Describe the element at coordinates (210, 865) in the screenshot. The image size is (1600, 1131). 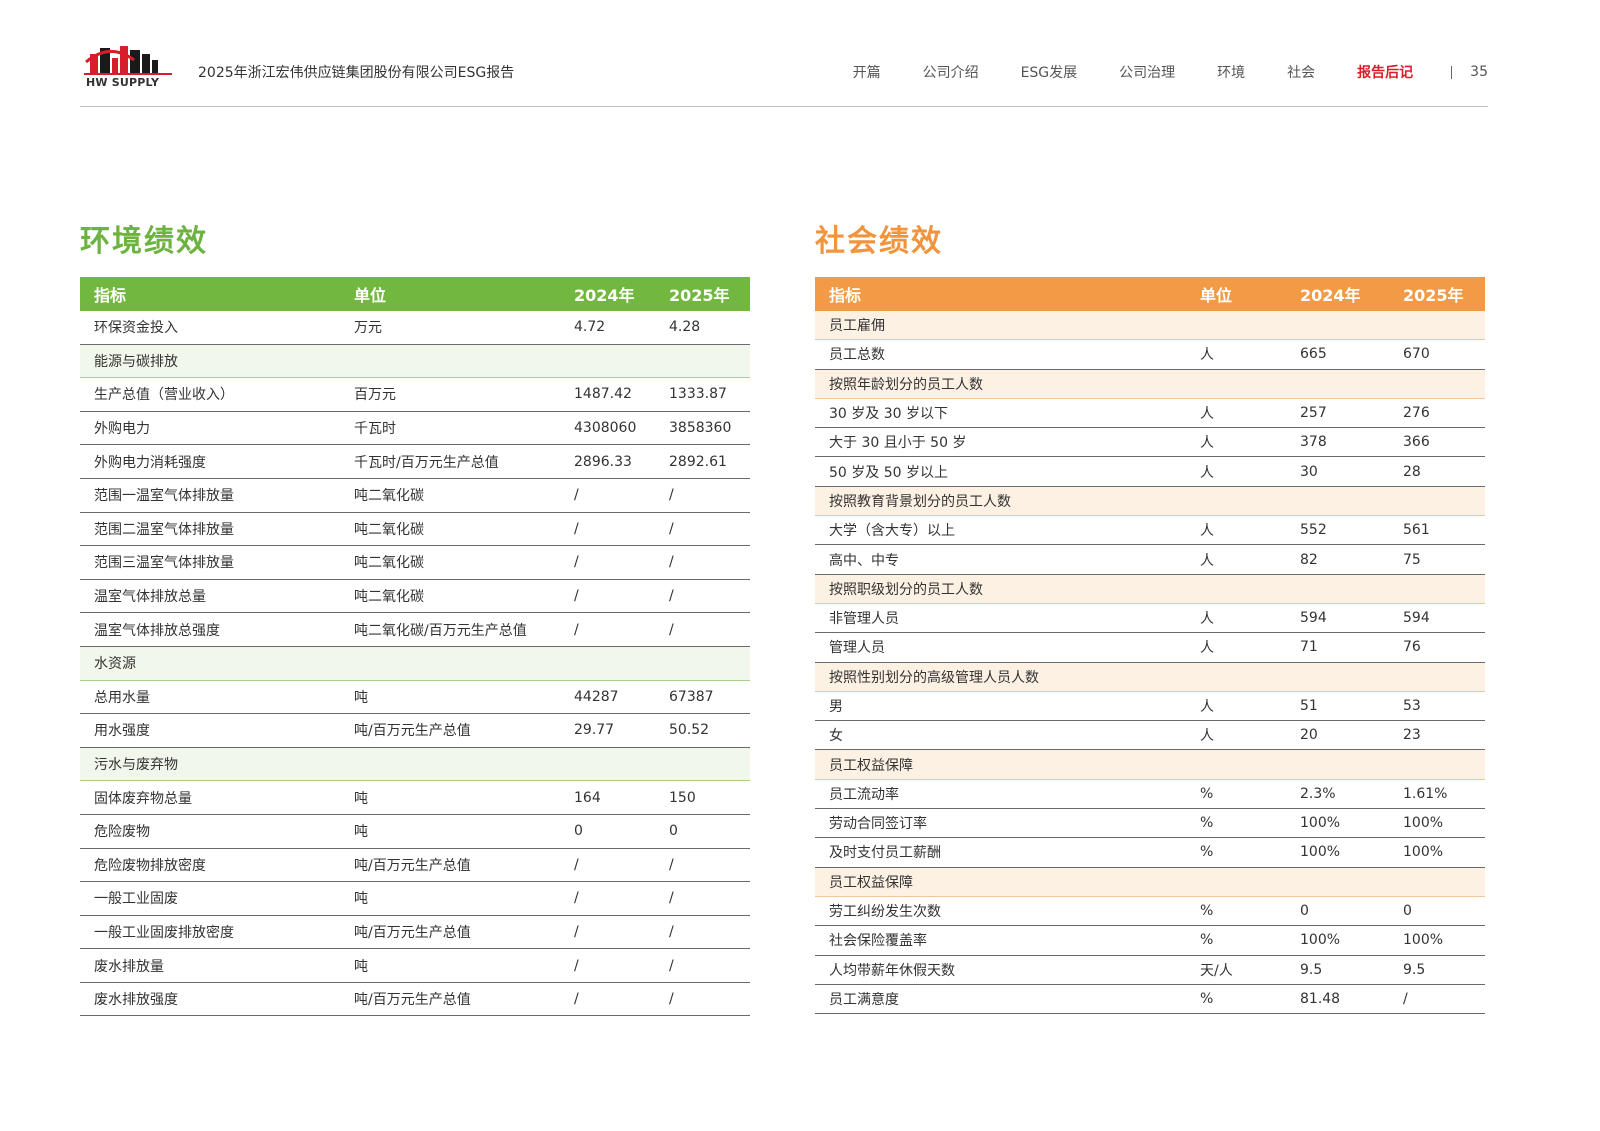
I see `cell-indicator: 危险废物排放密度` at that location.